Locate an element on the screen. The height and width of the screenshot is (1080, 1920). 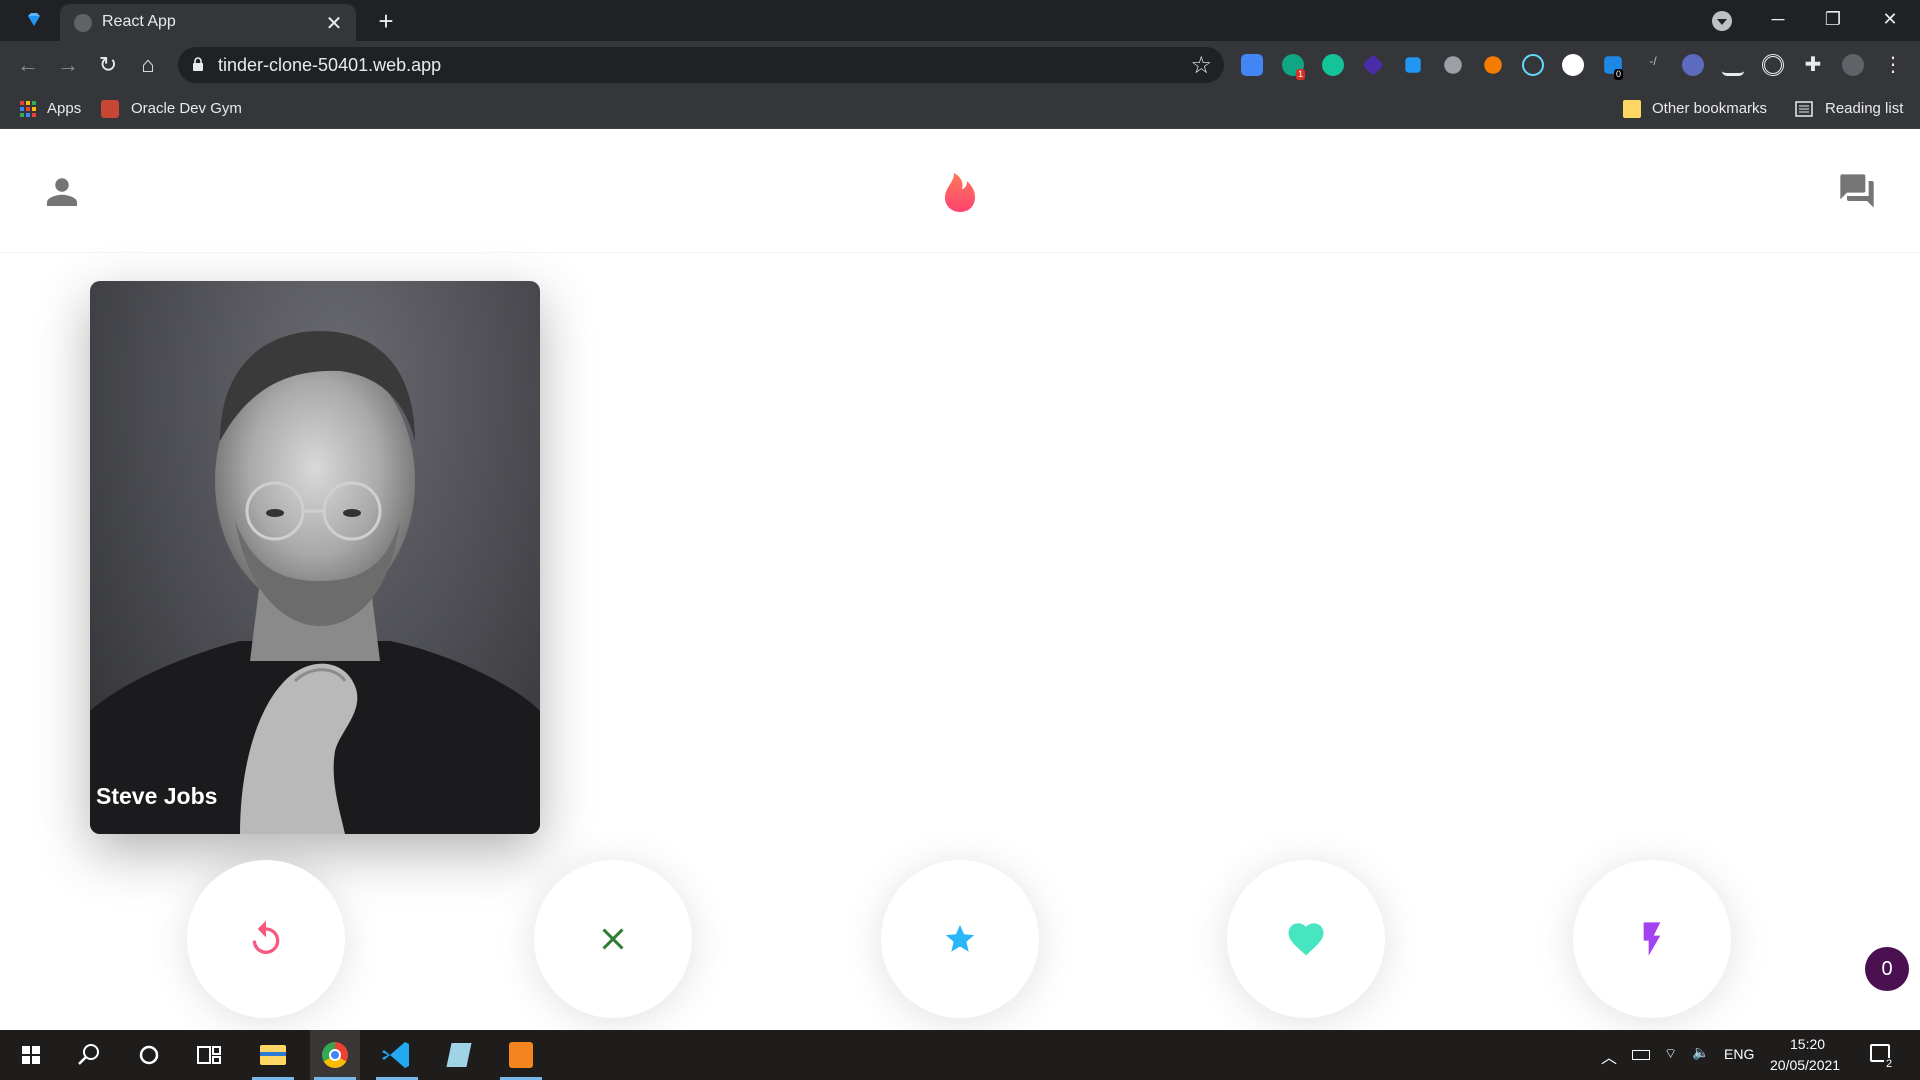
notification-bubble: 0 is located at coordinates (1887, 969).